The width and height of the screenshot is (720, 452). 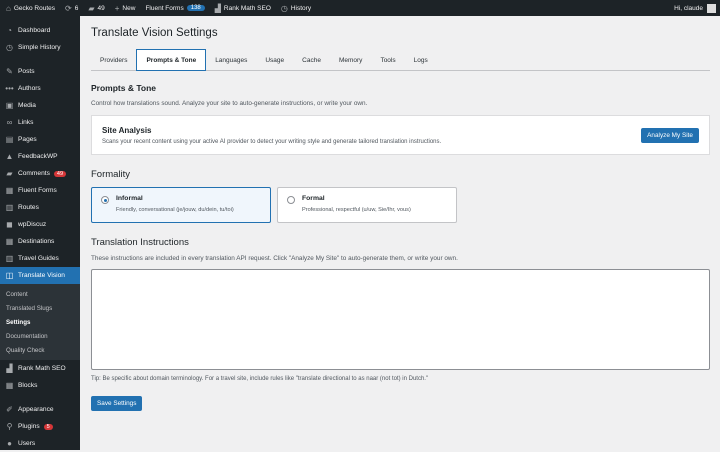 I want to click on sidebar-item-label: wpDiscuz, so click(x=32, y=224).